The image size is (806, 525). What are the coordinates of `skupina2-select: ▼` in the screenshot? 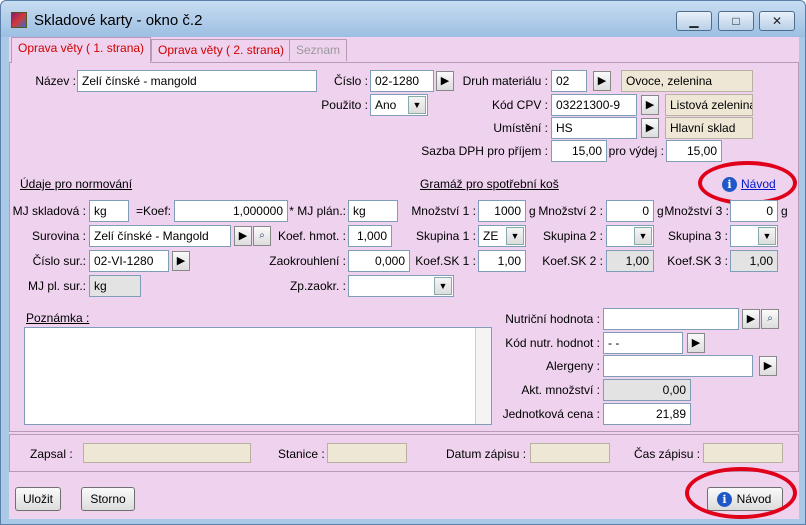 It's located at (630, 236).